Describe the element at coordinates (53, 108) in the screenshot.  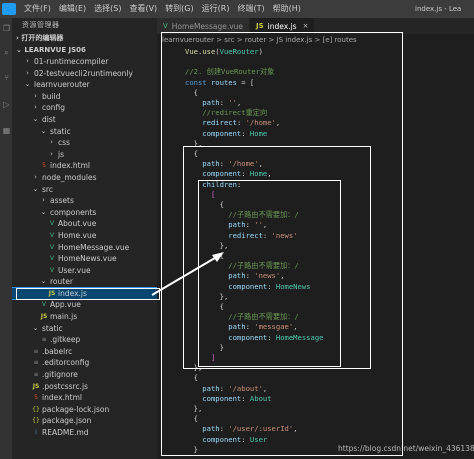
I see `tree-item-label: config` at that location.